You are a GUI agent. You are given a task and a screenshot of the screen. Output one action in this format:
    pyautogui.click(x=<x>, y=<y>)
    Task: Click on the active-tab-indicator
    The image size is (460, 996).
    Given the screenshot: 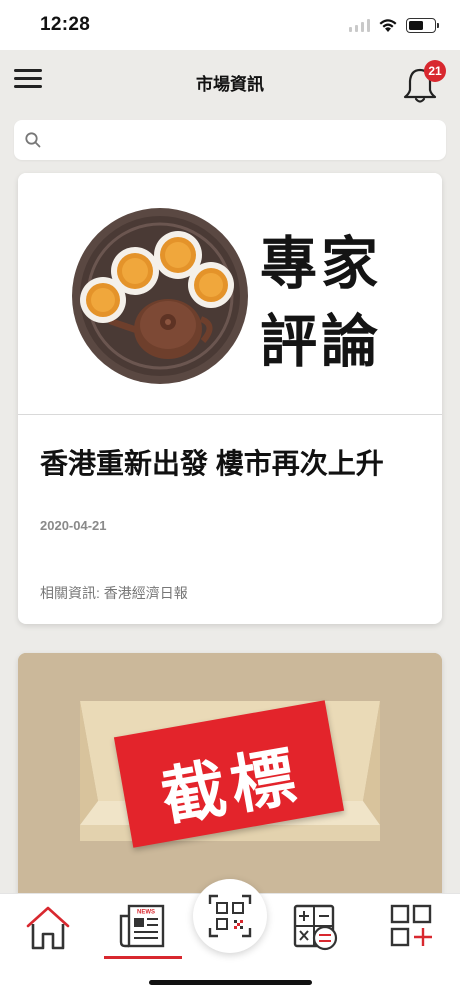 What is the action you would take?
    pyautogui.click(x=143, y=957)
    